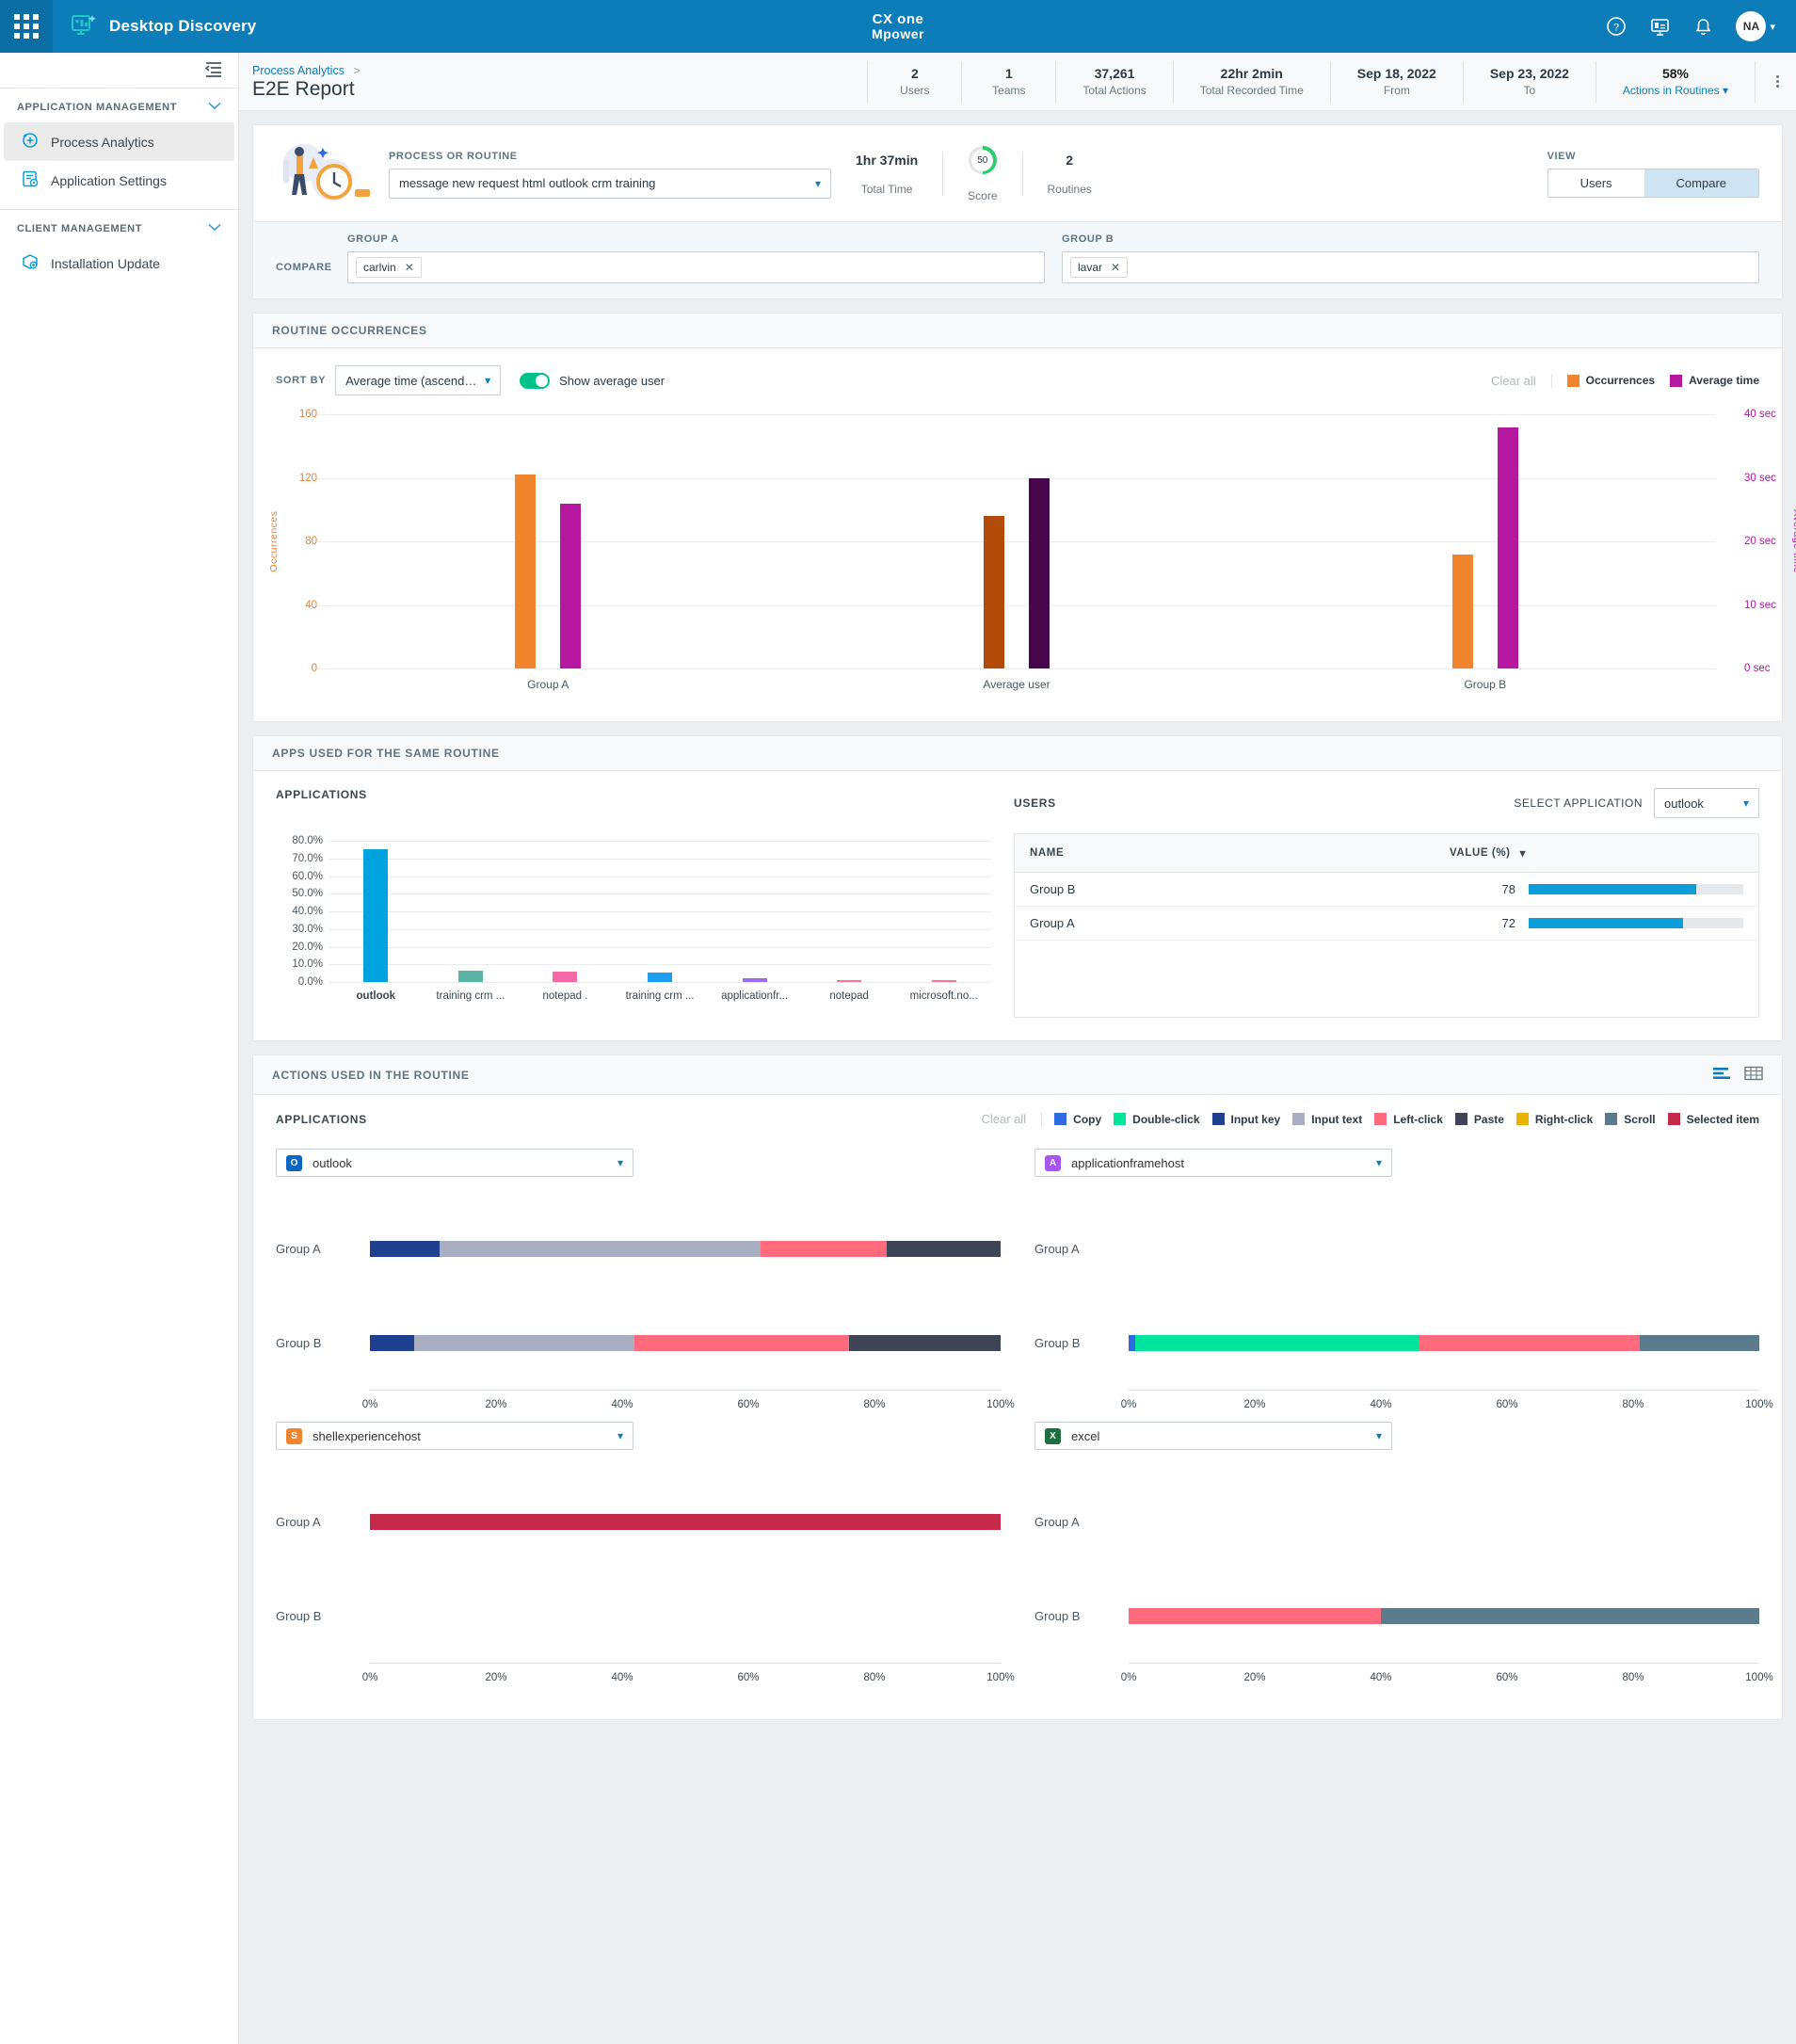 The width and height of the screenshot is (1796, 2044). What do you see at coordinates (1675, 81) in the screenshot?
I see `stat-actions-in-routines: 58% Actions in Routines ▾` at bounding box center [1675, 81].